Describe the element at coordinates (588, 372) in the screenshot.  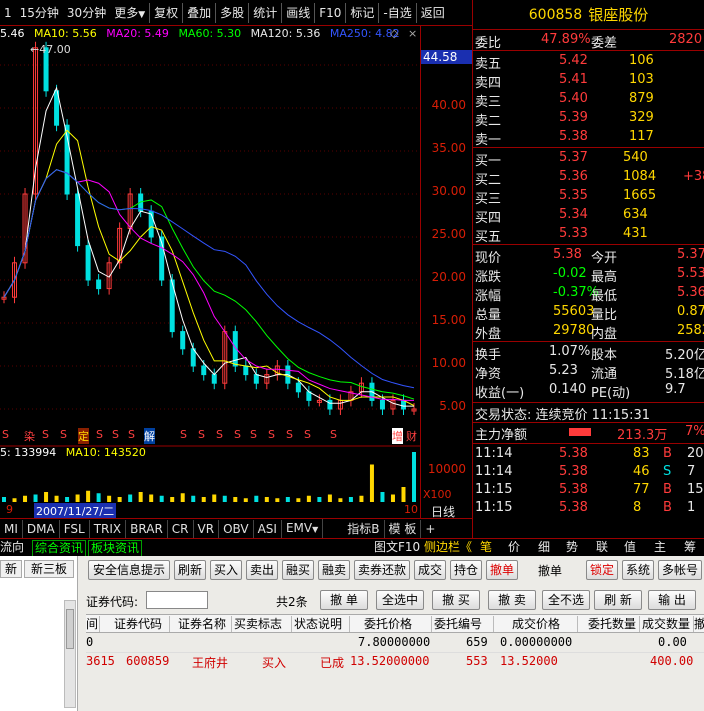
I see `stat-row: 净资 5.23 流通 5.18亿` at that location.